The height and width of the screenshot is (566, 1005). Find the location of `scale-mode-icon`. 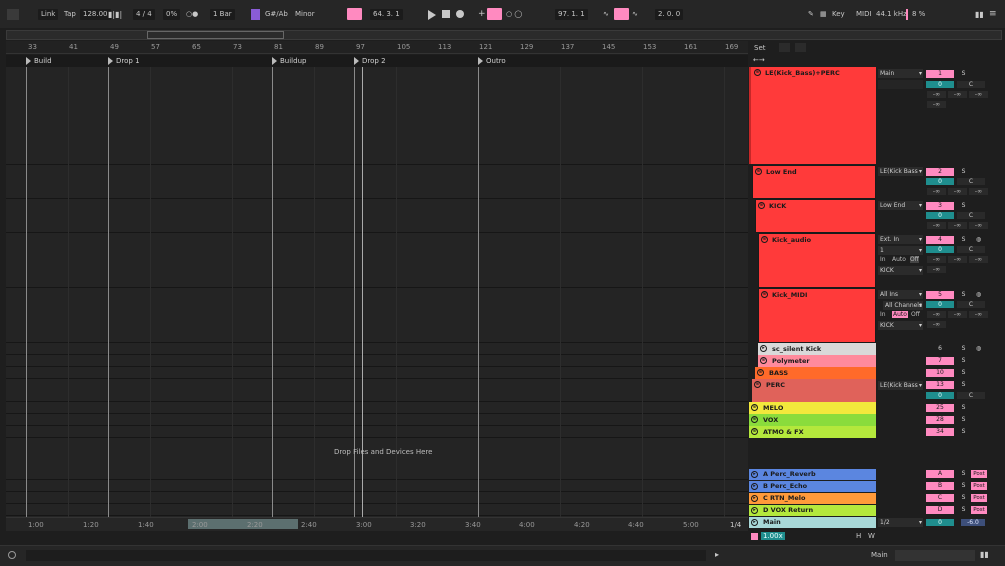

scale-mode-icon is located at coordinates (255, 14).